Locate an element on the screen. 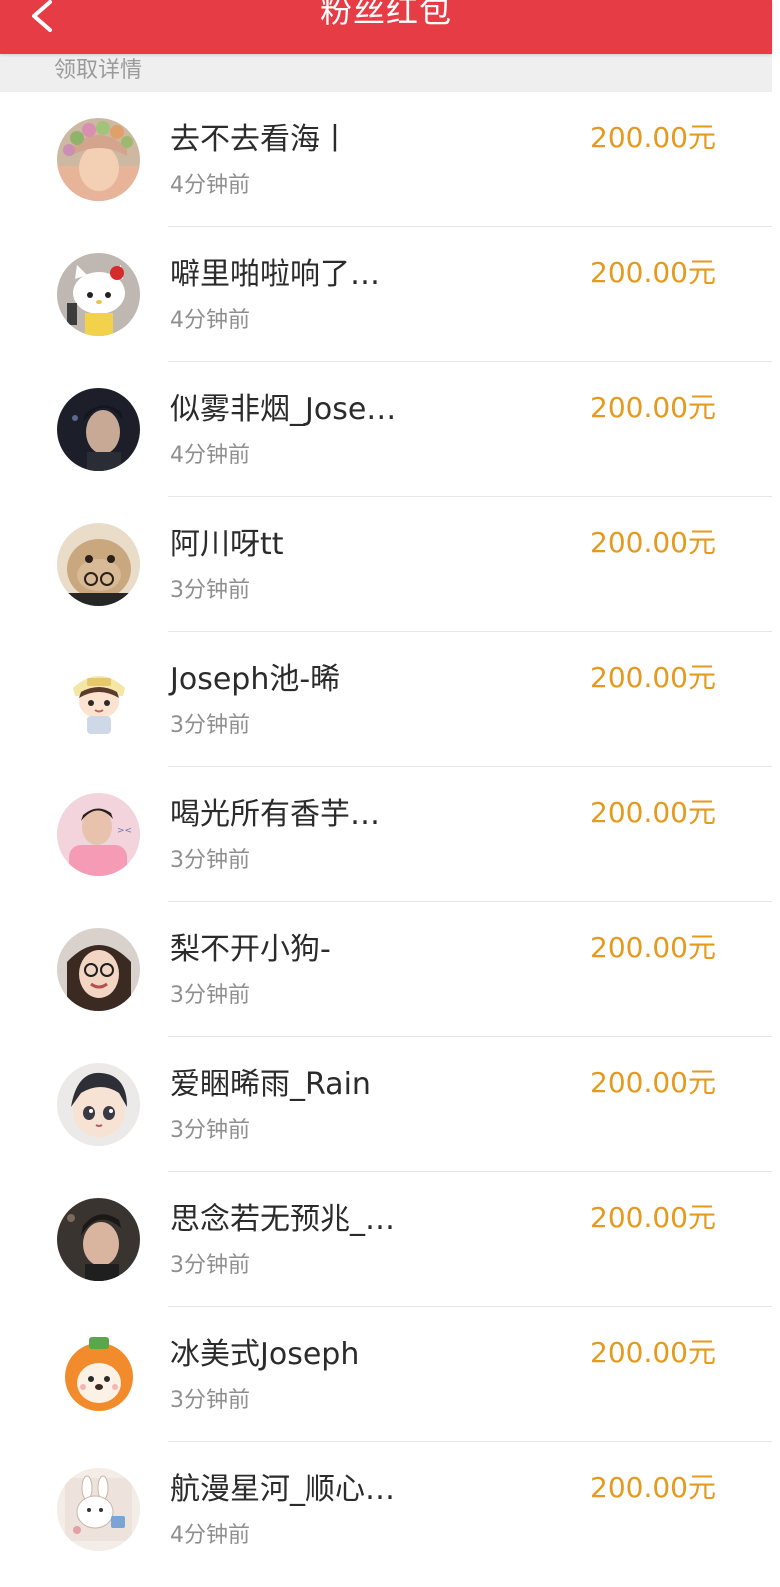 The height and width of the screenshot is (1587, 780). list-item: 航漫星河_顺心… 4分钟前 200.00元 is located at coordinates (386, 1509).